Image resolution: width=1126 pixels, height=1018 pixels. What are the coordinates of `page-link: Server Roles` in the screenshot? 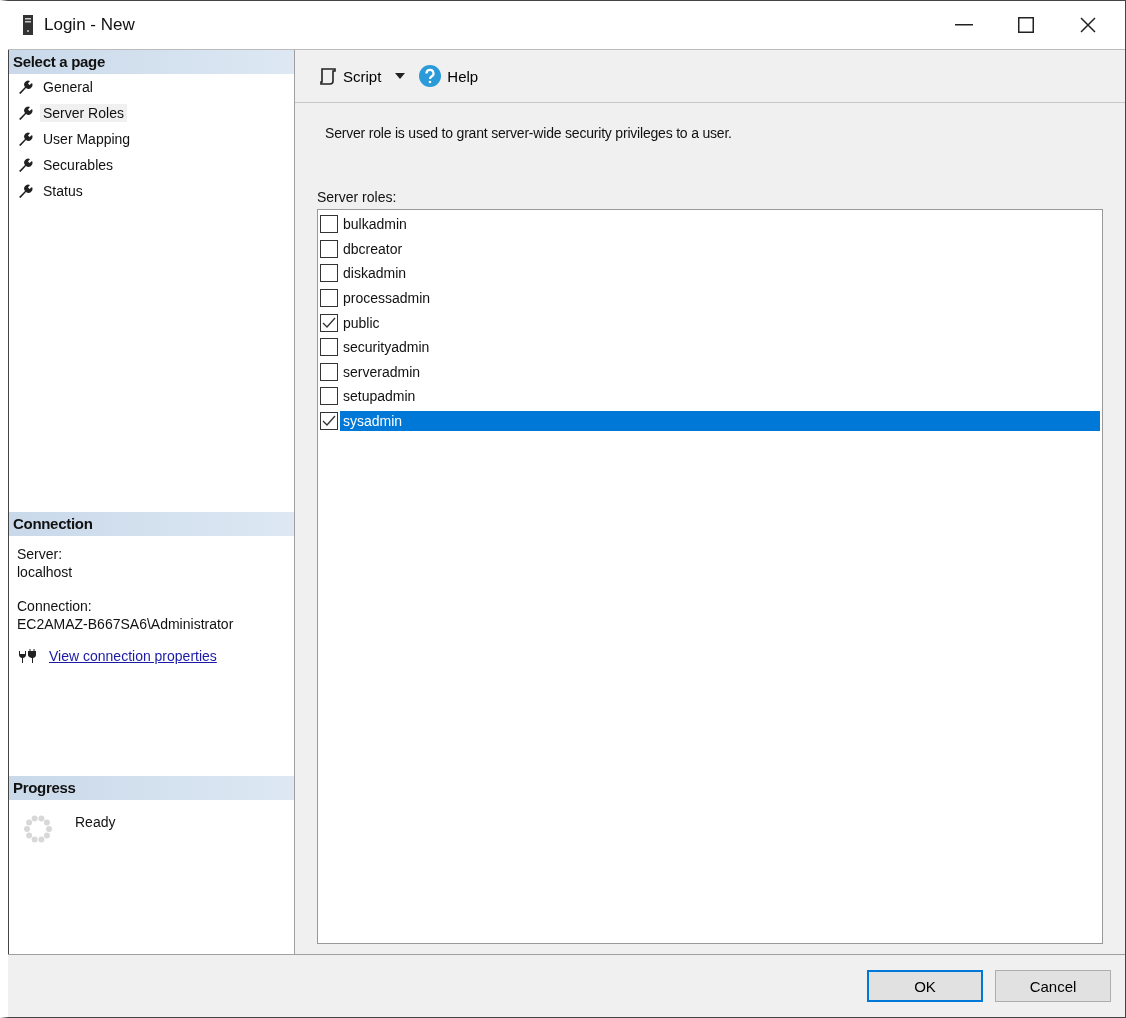 It's located at (83, 113).